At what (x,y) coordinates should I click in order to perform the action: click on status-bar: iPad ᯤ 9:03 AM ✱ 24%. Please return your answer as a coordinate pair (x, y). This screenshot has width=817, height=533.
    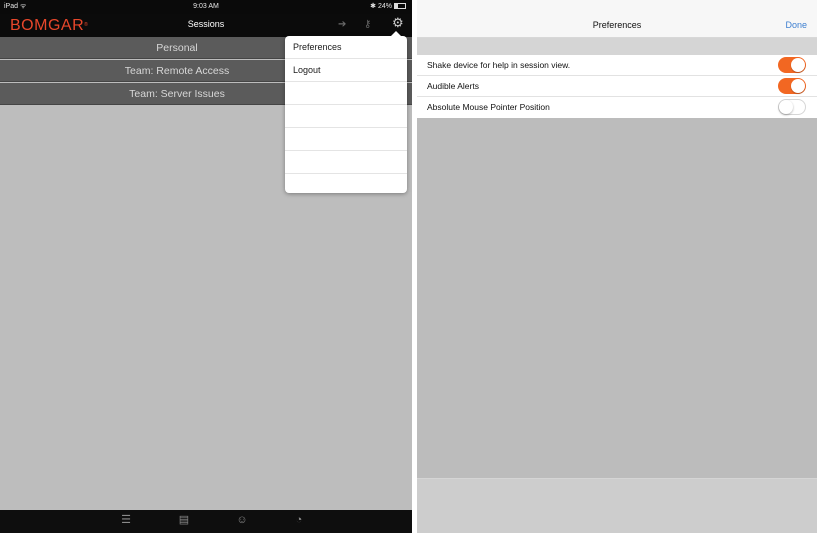
    Looking at the image, I should click on (206, 7).